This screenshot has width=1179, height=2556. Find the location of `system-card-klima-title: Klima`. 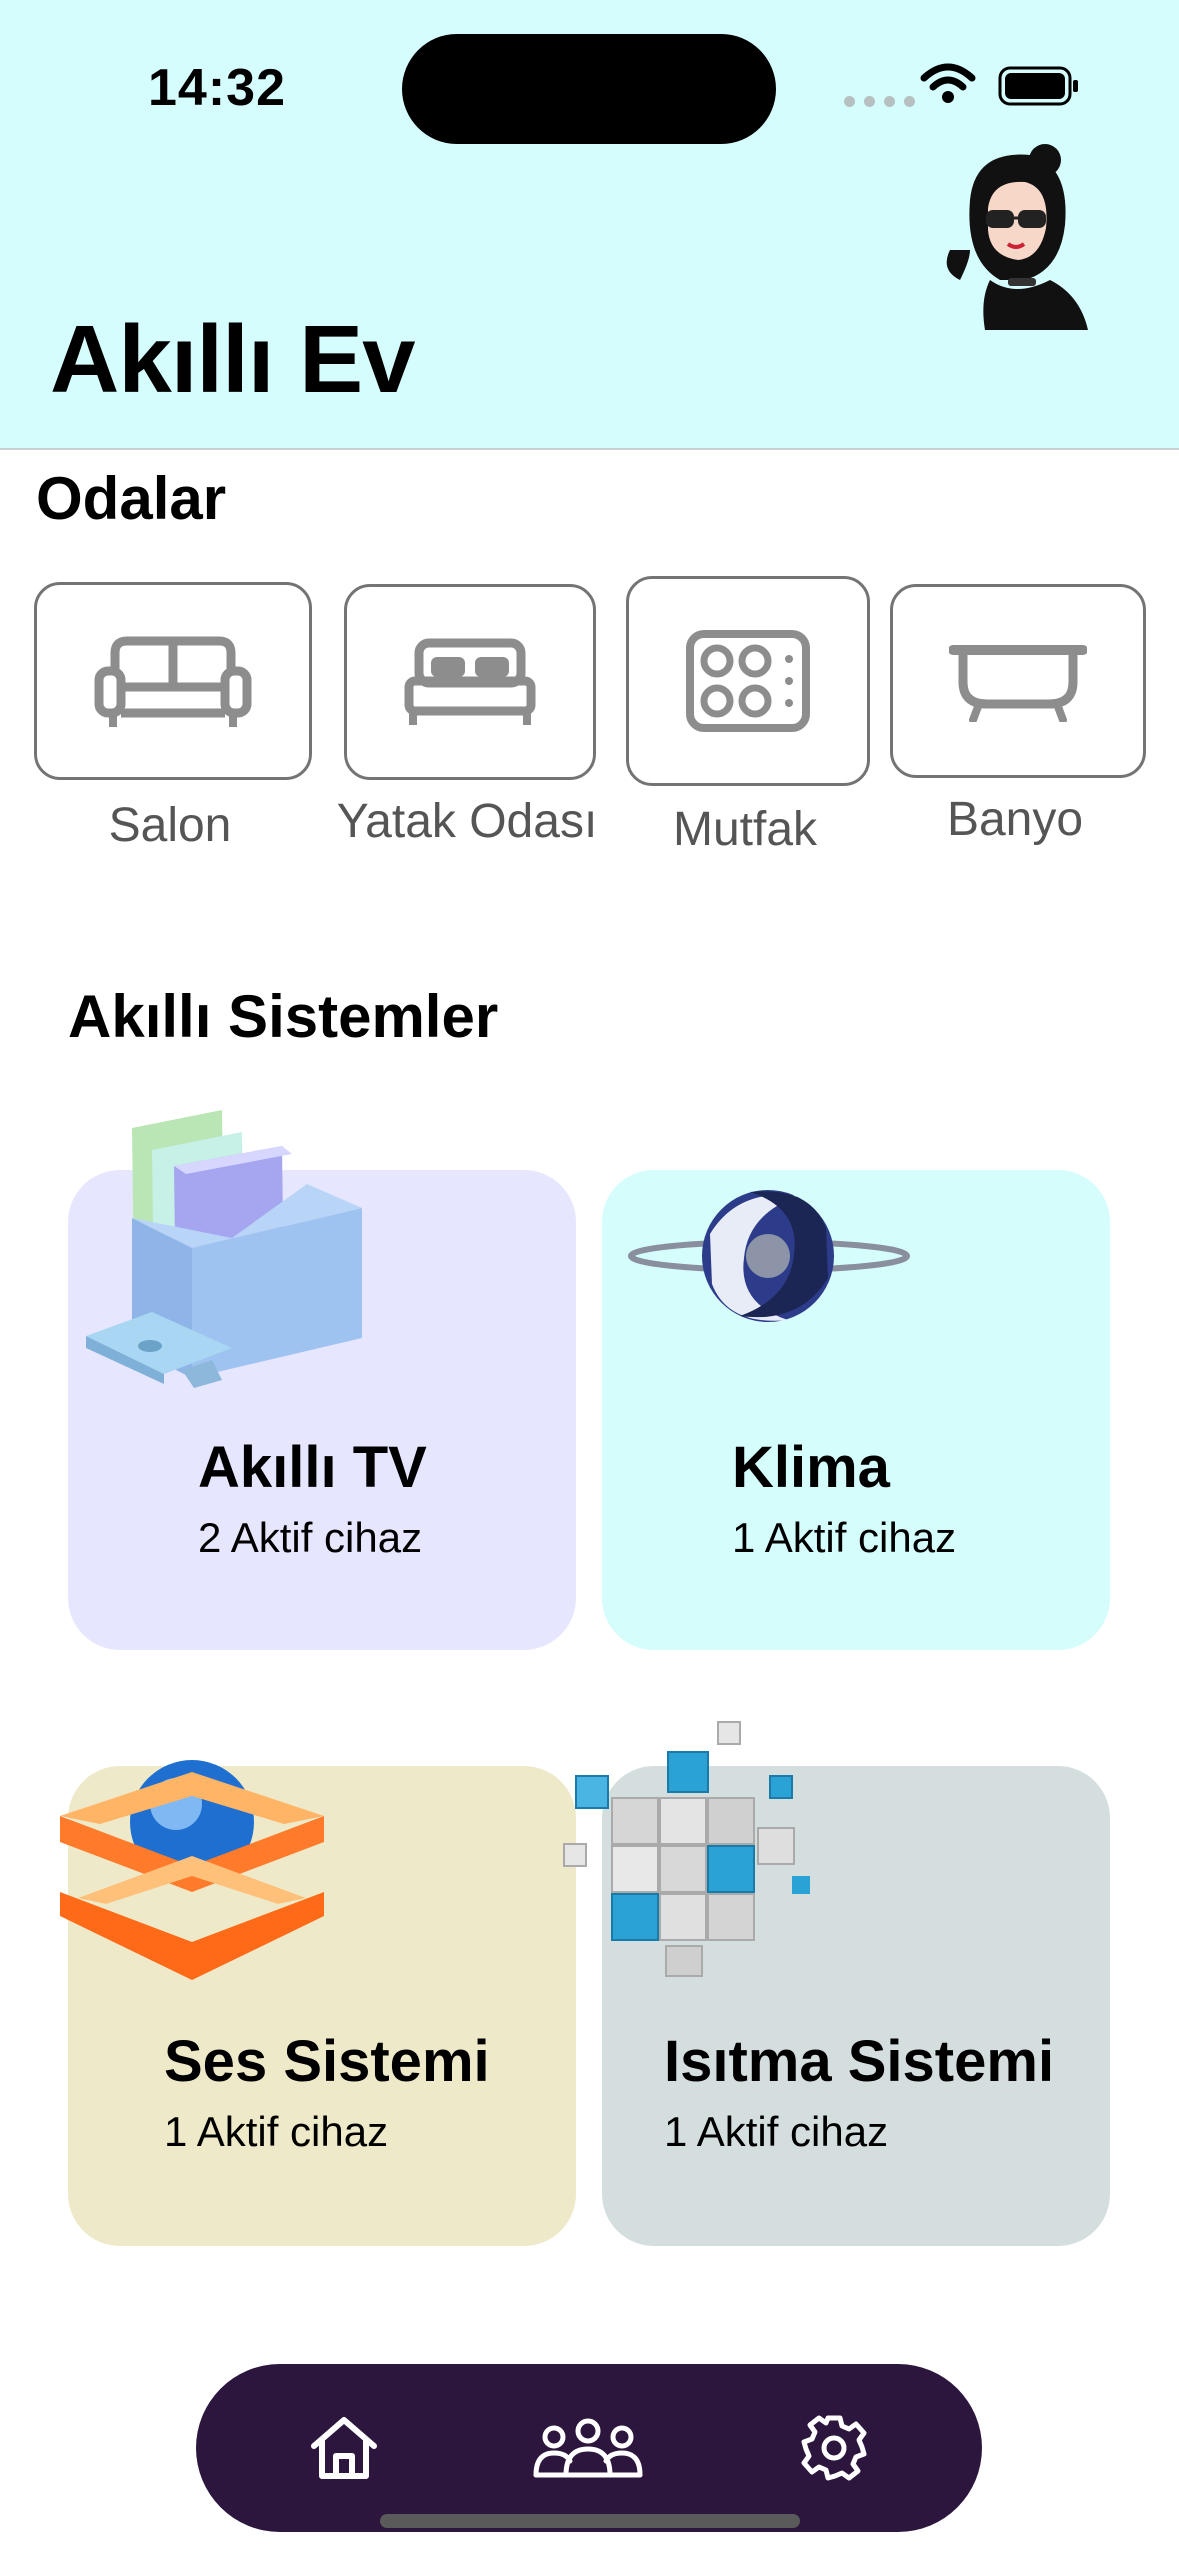

system-card-klima-title: Klima is located at coordinates (811, 1467).